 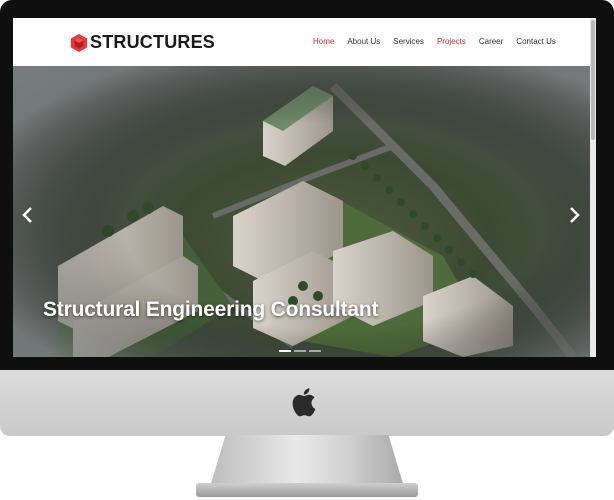 I want to click on page-scrollbar, so click(x=593, y=187).